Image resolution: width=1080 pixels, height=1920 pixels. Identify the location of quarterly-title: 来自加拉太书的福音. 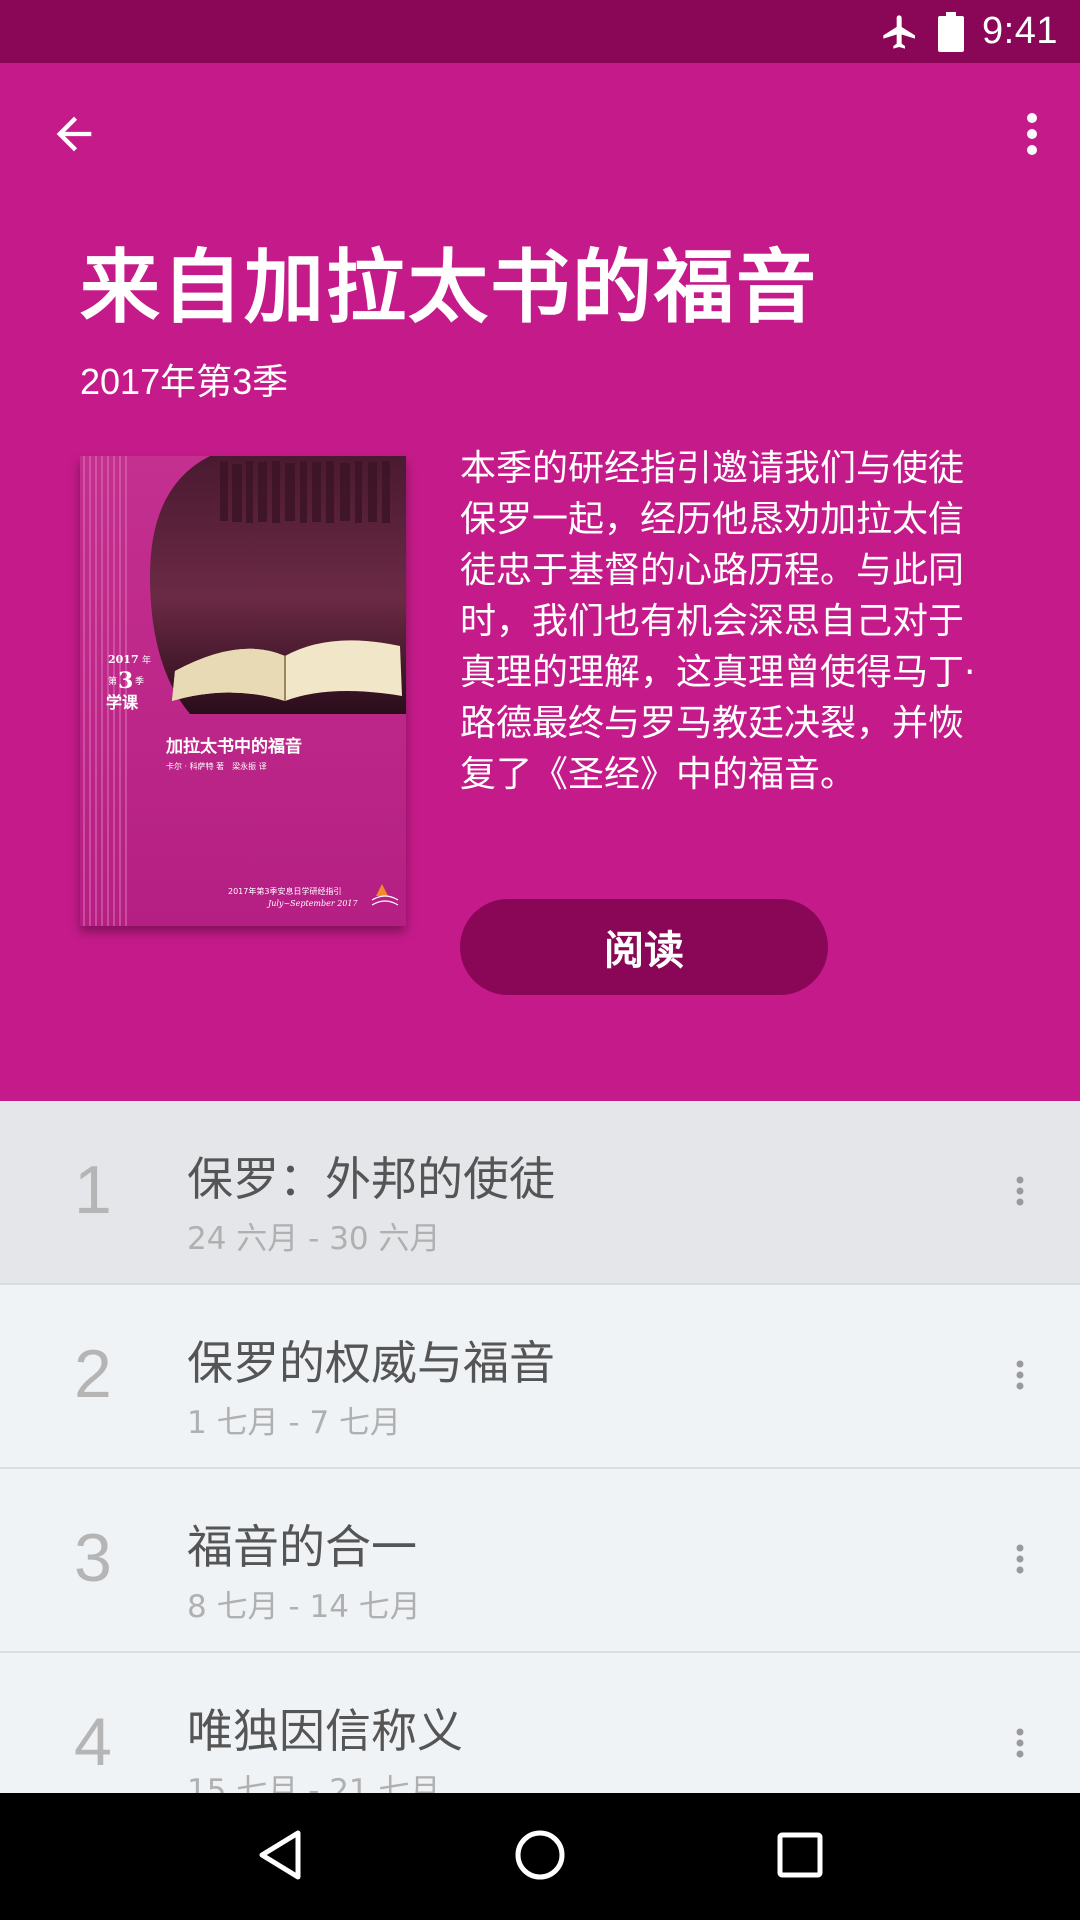
(449, 287).